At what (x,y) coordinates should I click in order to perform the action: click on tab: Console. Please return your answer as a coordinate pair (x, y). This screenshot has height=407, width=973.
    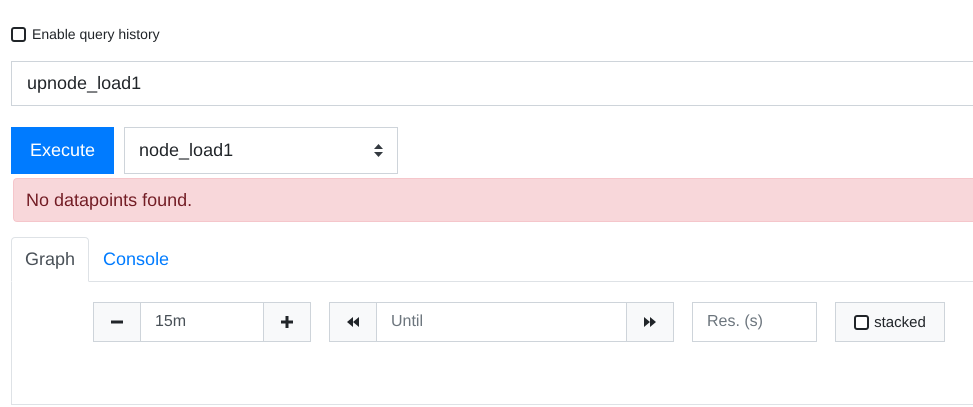
    Looking at the image, I should click on (136, 259).